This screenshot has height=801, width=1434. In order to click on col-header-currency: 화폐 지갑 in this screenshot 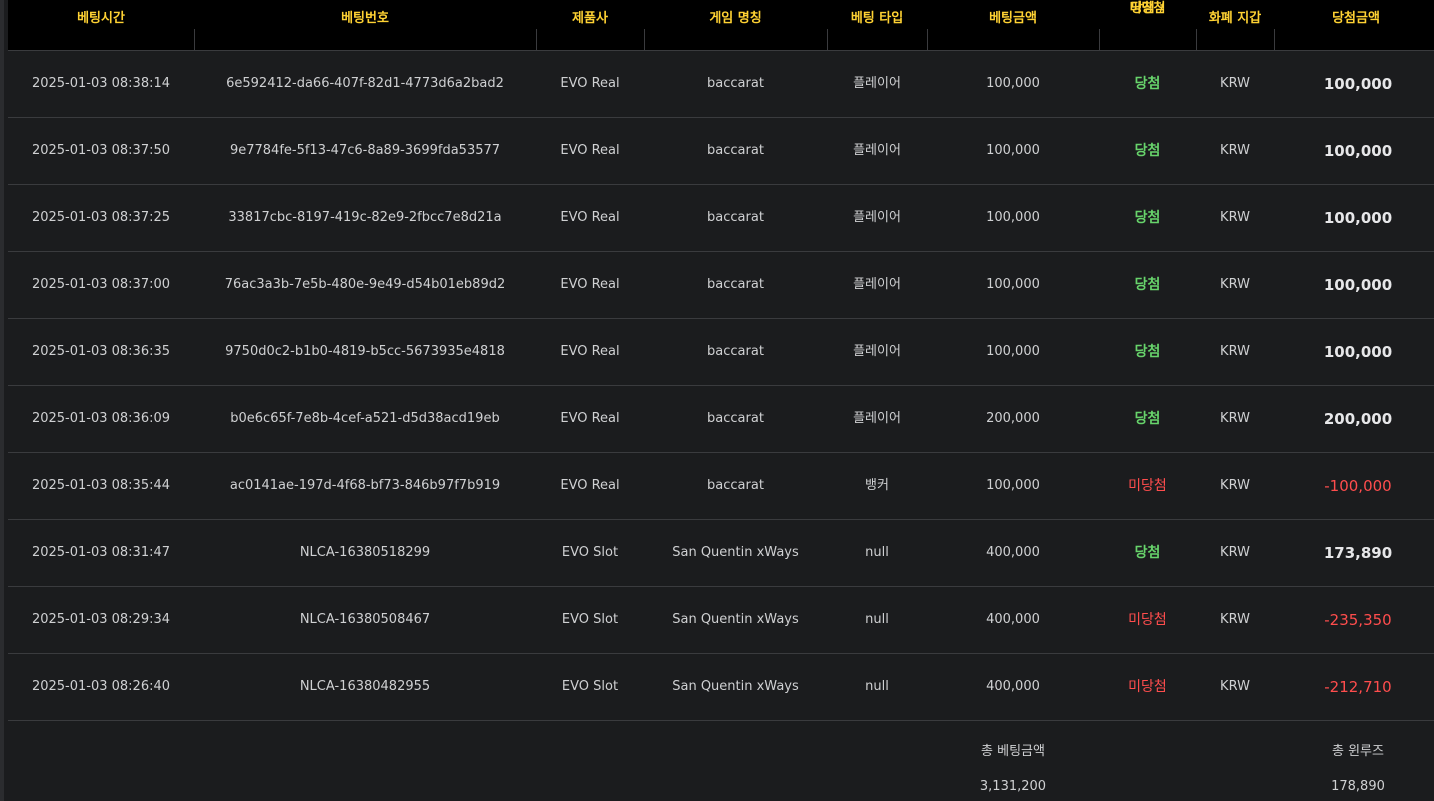, I will do `click(1235, 25)`.